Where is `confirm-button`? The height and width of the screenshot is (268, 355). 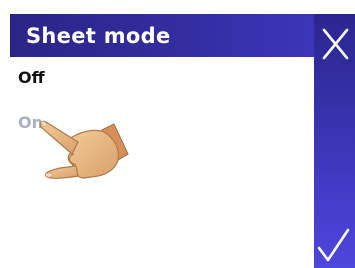 confirm-button is located at coordinates (334, 244).